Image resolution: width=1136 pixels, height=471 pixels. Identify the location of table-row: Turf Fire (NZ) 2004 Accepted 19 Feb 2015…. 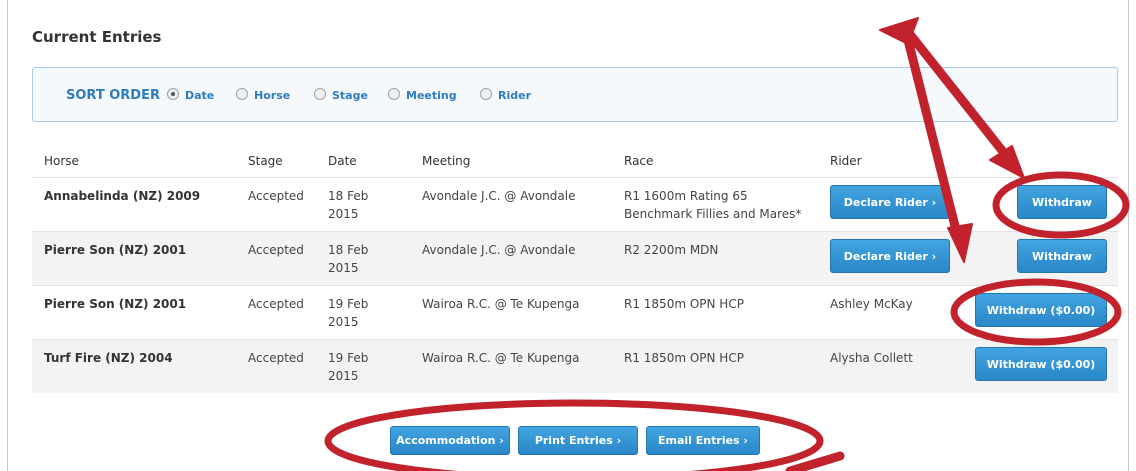
(575, 366).